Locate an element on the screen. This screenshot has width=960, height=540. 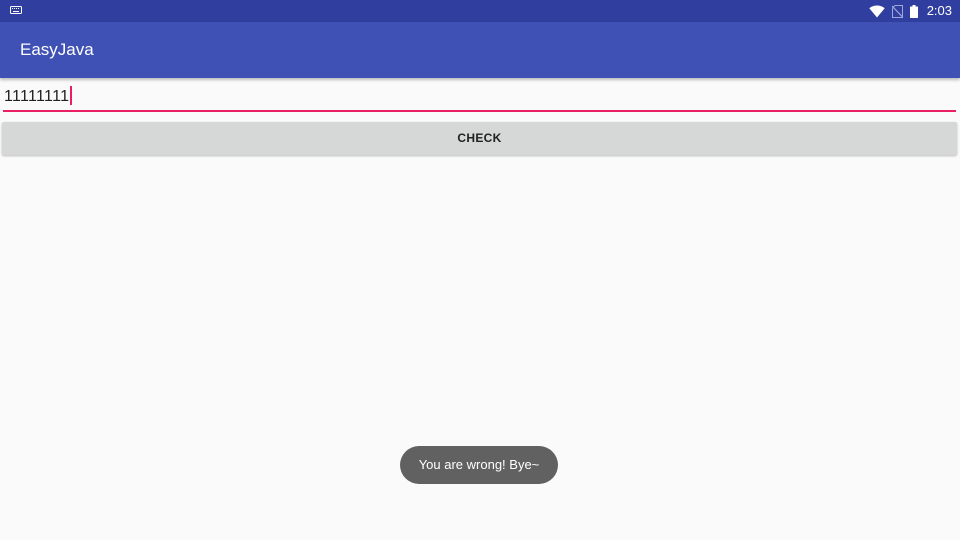
app-title: EasyJava is located at coordinates (57, 49).